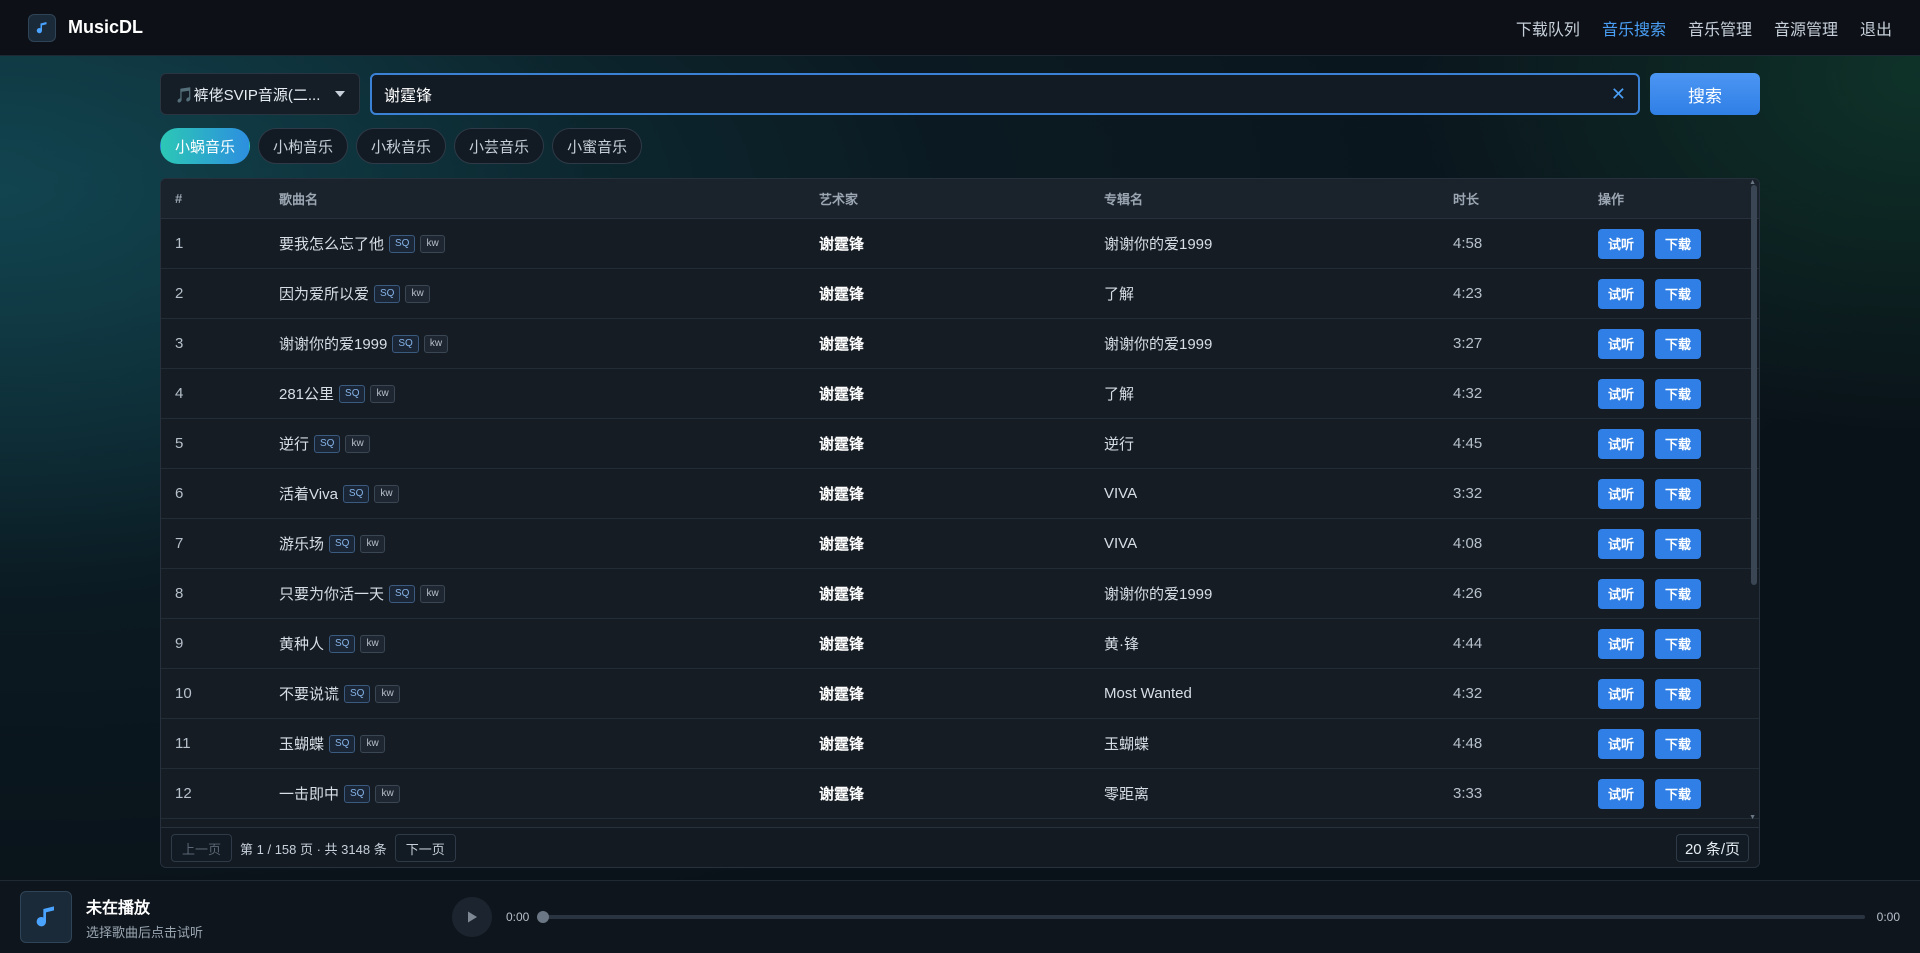 The image size is (1920, 953). I want to click on per-page-select: 20 条/页, so click(1712, 848).